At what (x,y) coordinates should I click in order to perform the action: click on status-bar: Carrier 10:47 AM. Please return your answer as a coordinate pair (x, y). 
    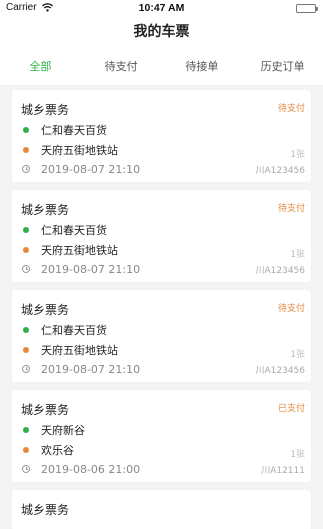
    Looking at the image, I should click on (161, 8).